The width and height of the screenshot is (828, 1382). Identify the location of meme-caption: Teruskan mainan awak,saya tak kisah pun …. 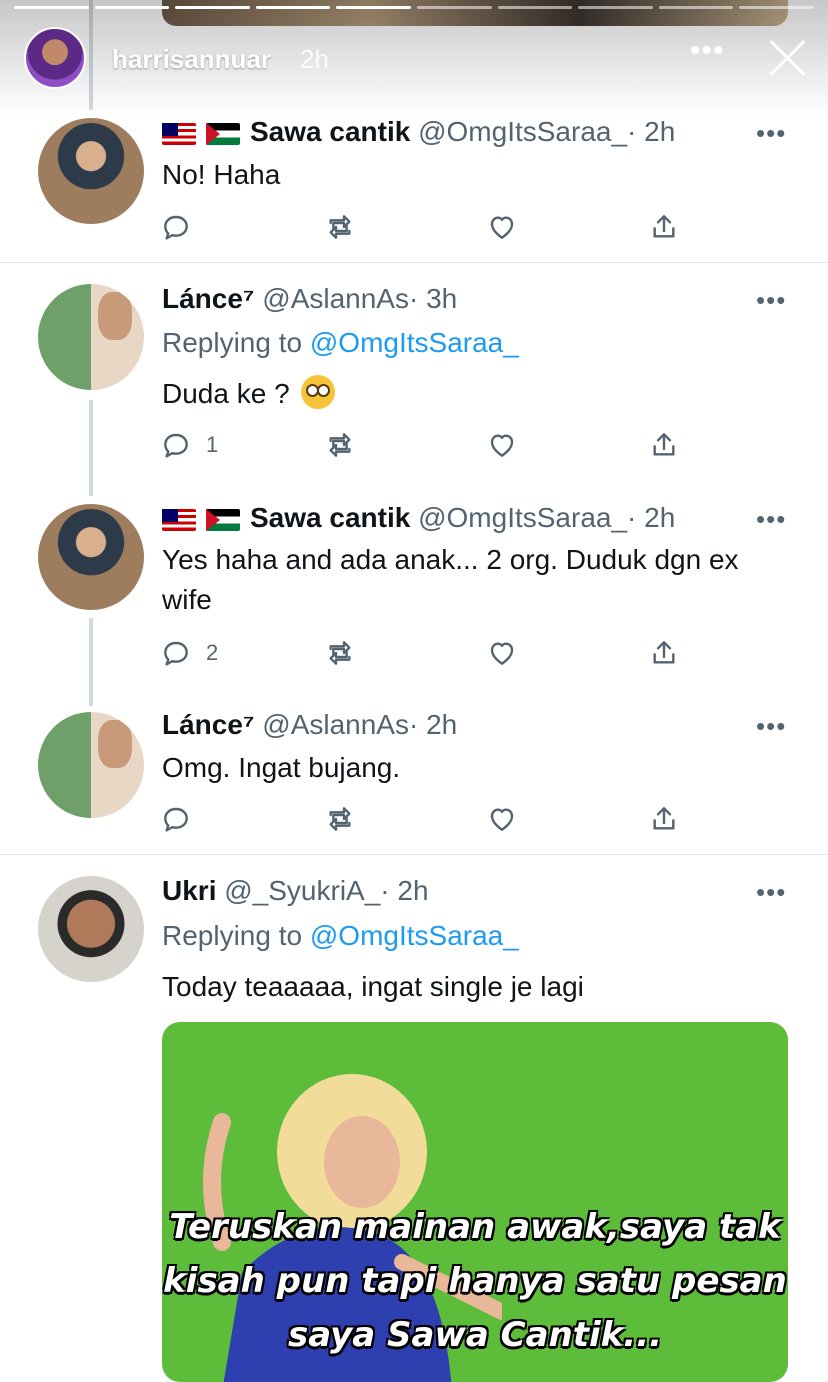
(475, 1281).